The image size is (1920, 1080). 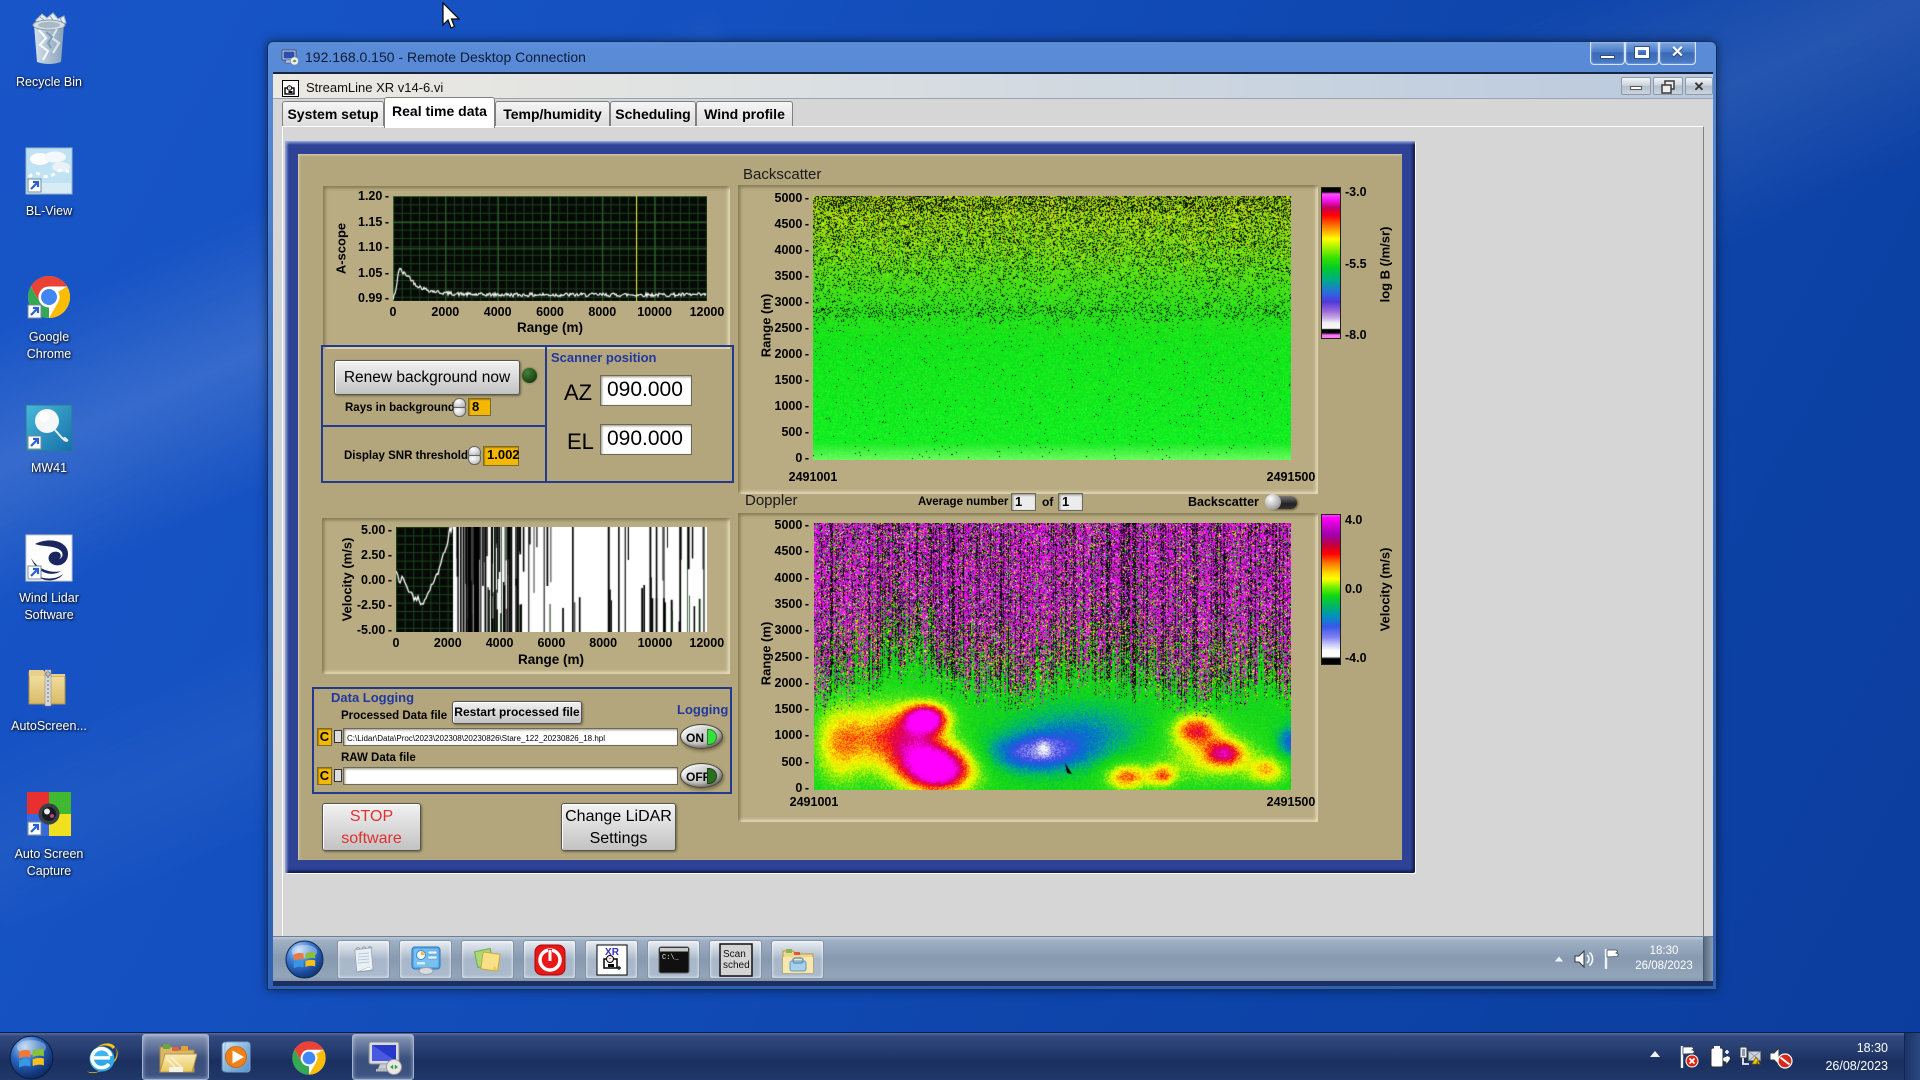 I want to click on svg-text: Scan, so click(x=734, y=954).